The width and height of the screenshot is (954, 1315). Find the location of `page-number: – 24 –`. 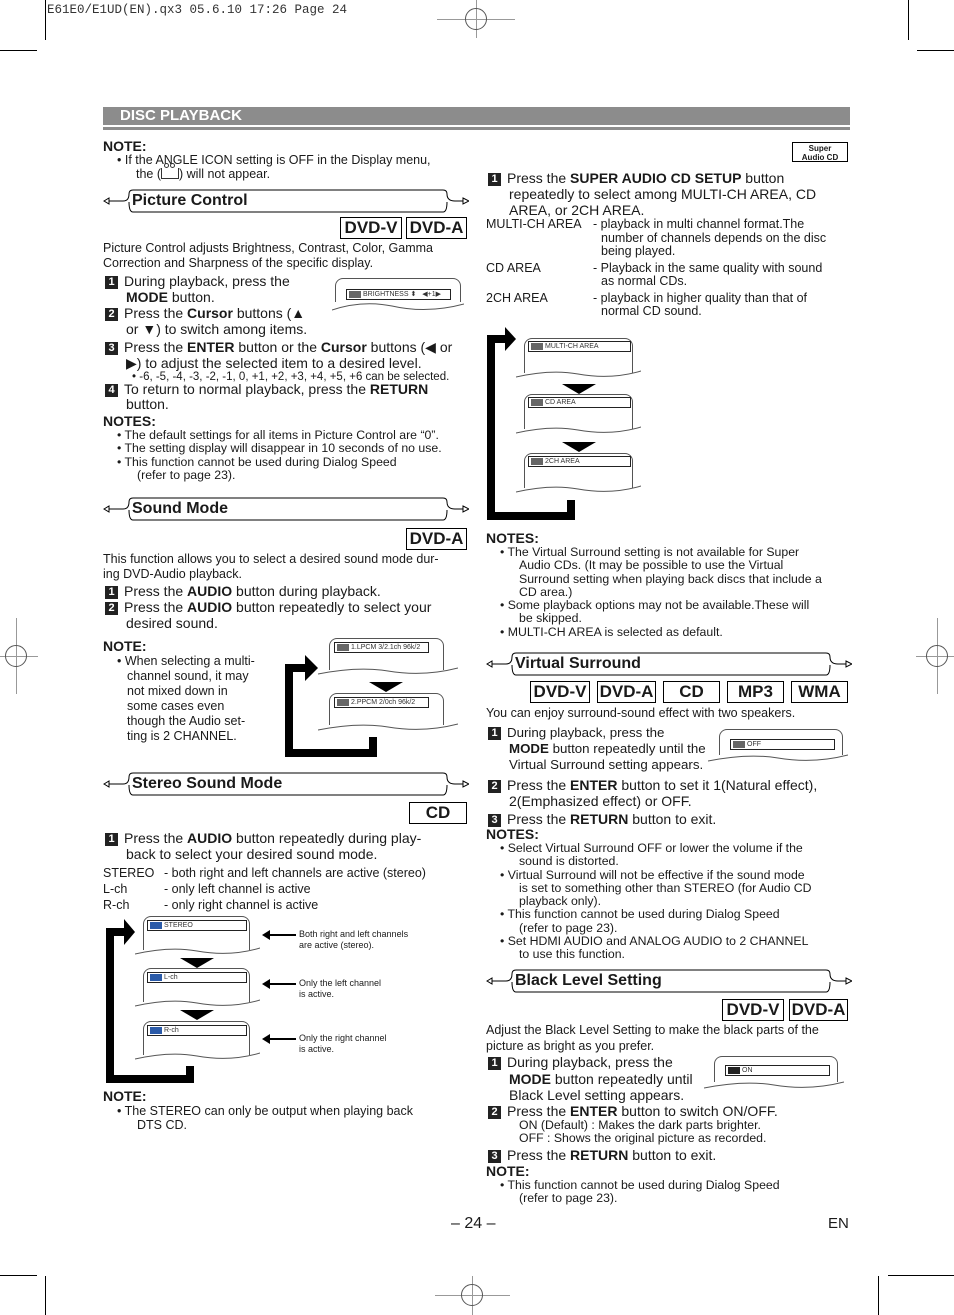

page-number: – 24 – is located at coordinates (473, 1223).